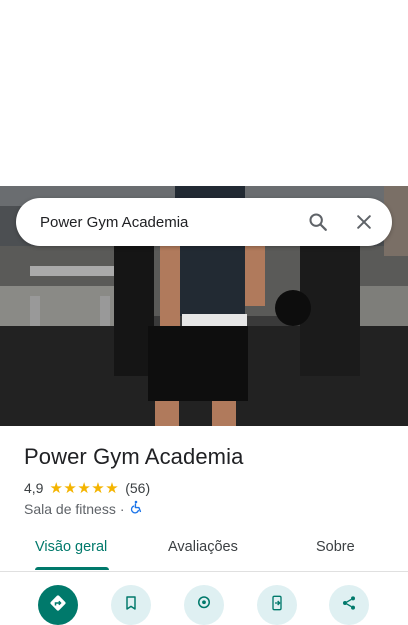  What do you see at coordinates (335, 547) in the screenshot?
I see `tab-about: Sobre` at bounding box center [335, 547].